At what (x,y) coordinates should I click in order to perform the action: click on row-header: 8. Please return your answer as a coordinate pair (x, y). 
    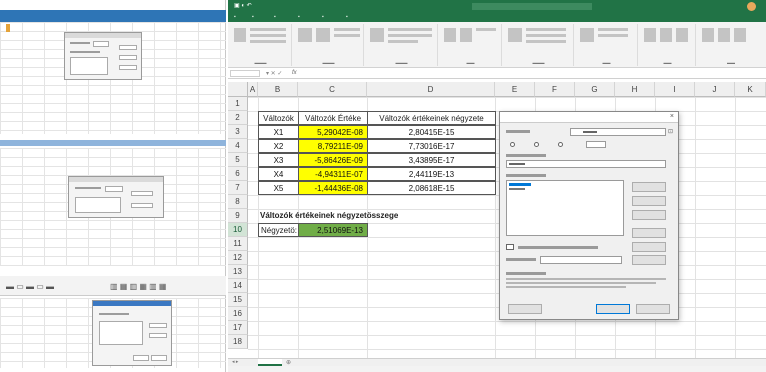
    Looking at the image, I should click on (238, 202).